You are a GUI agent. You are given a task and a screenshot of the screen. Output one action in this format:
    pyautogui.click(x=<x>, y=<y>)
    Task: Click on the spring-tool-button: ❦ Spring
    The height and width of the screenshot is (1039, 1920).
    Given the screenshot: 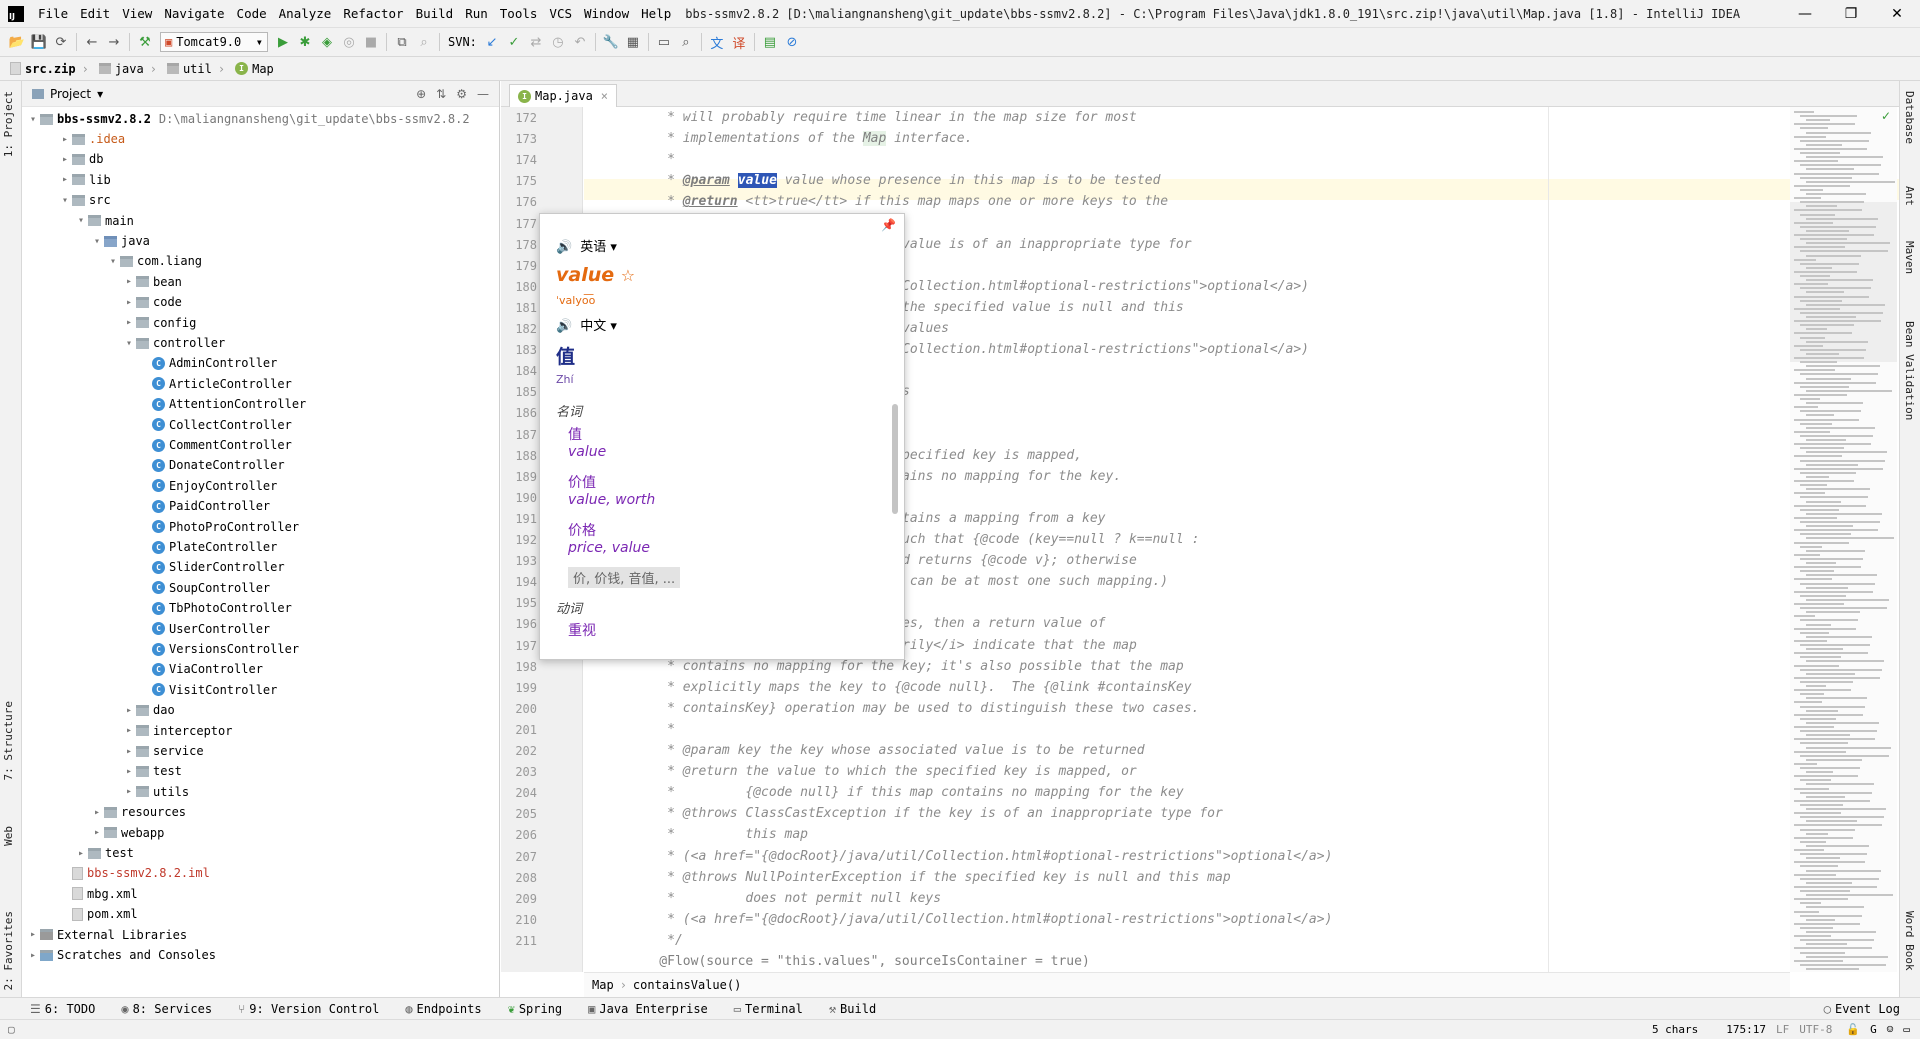 What is the action you would take?
    pyautogui.click(x=535, y=1009)
    